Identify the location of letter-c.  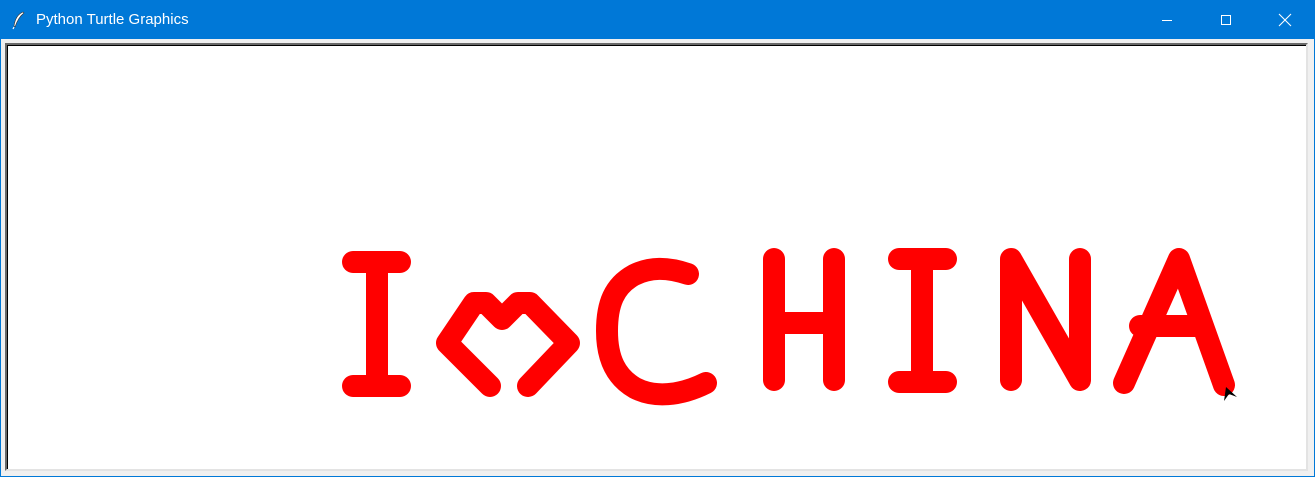
(656, 331).